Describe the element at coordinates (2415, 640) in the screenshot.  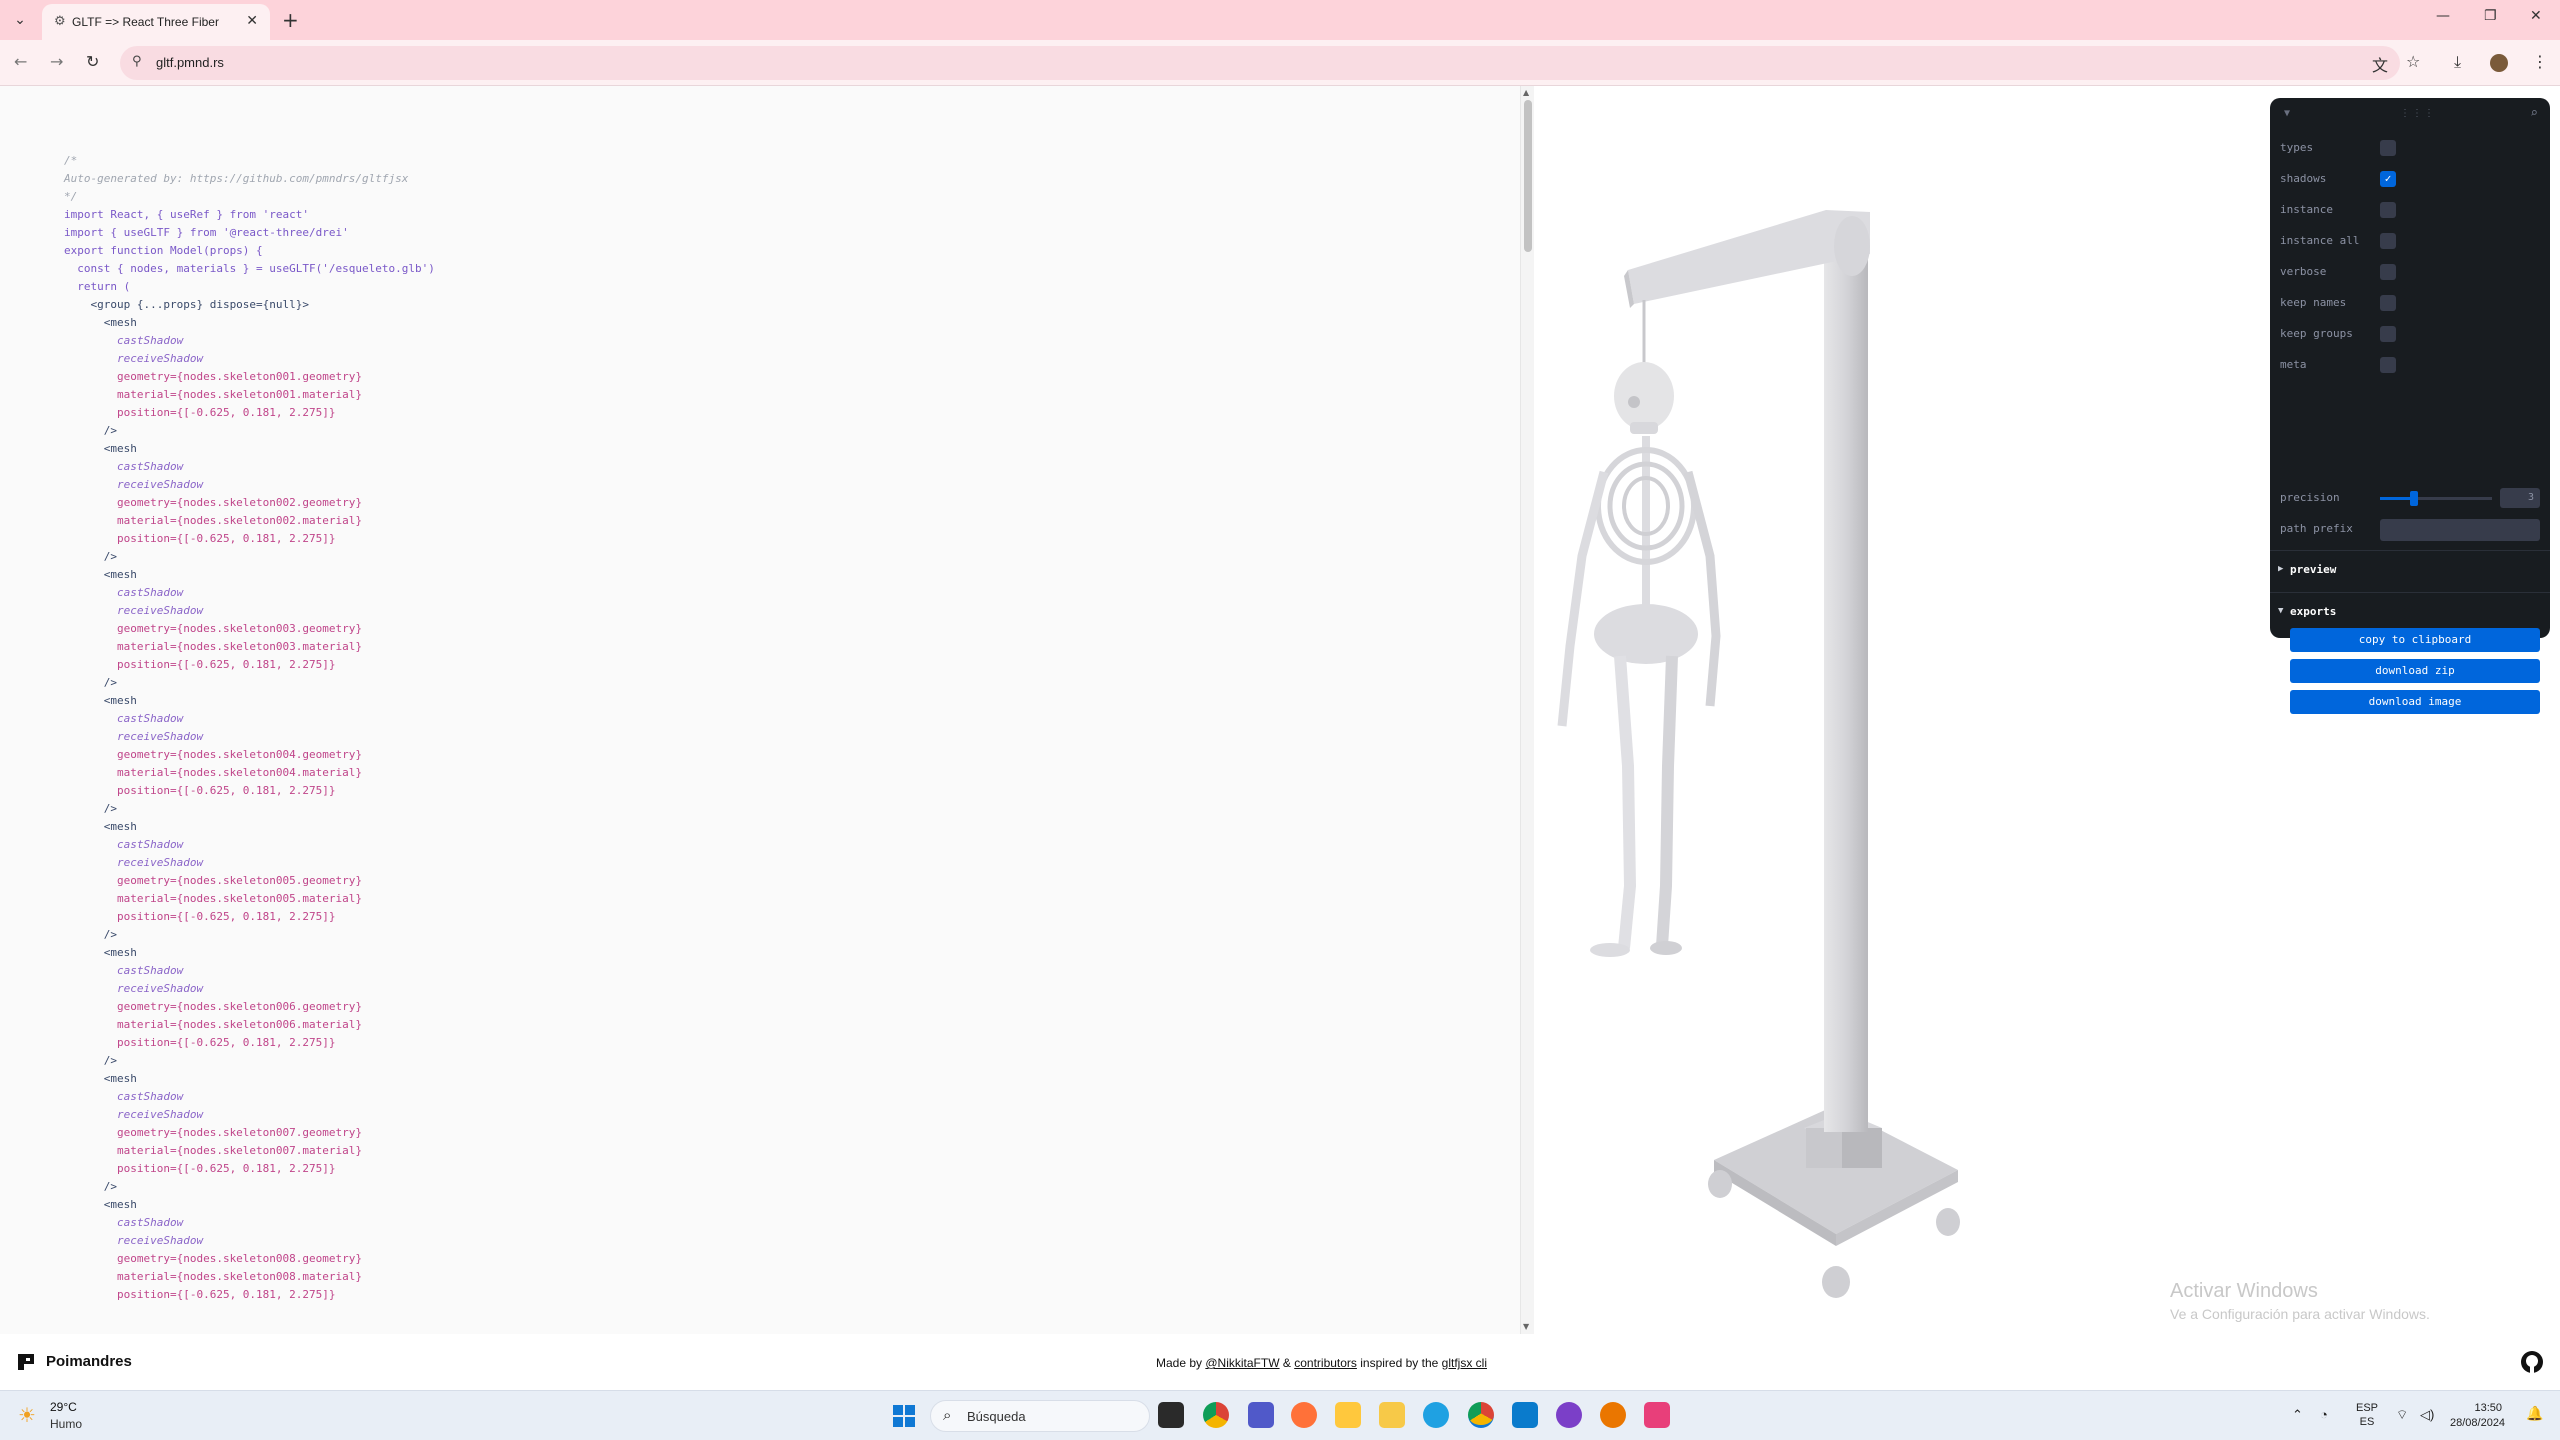
I see `copy-to-clipboard-button: copy to clipboard` at that location.